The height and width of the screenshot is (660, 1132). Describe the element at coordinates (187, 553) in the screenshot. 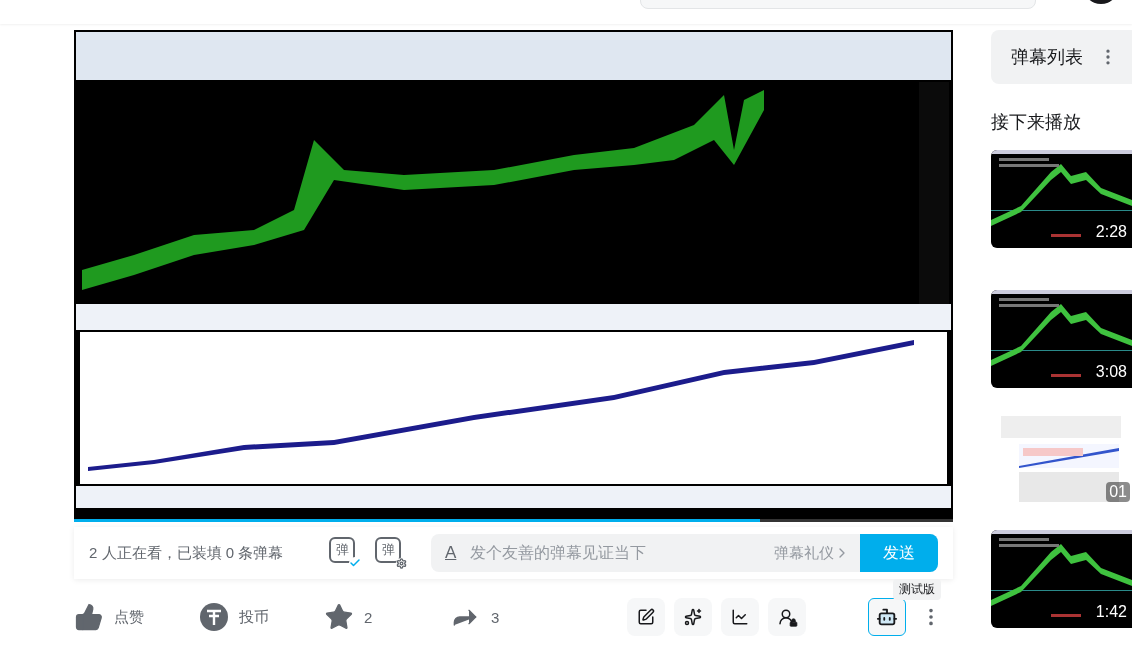

I see `viewer-count: 2 人正在看，已装填 0 条弹幕` at that location.